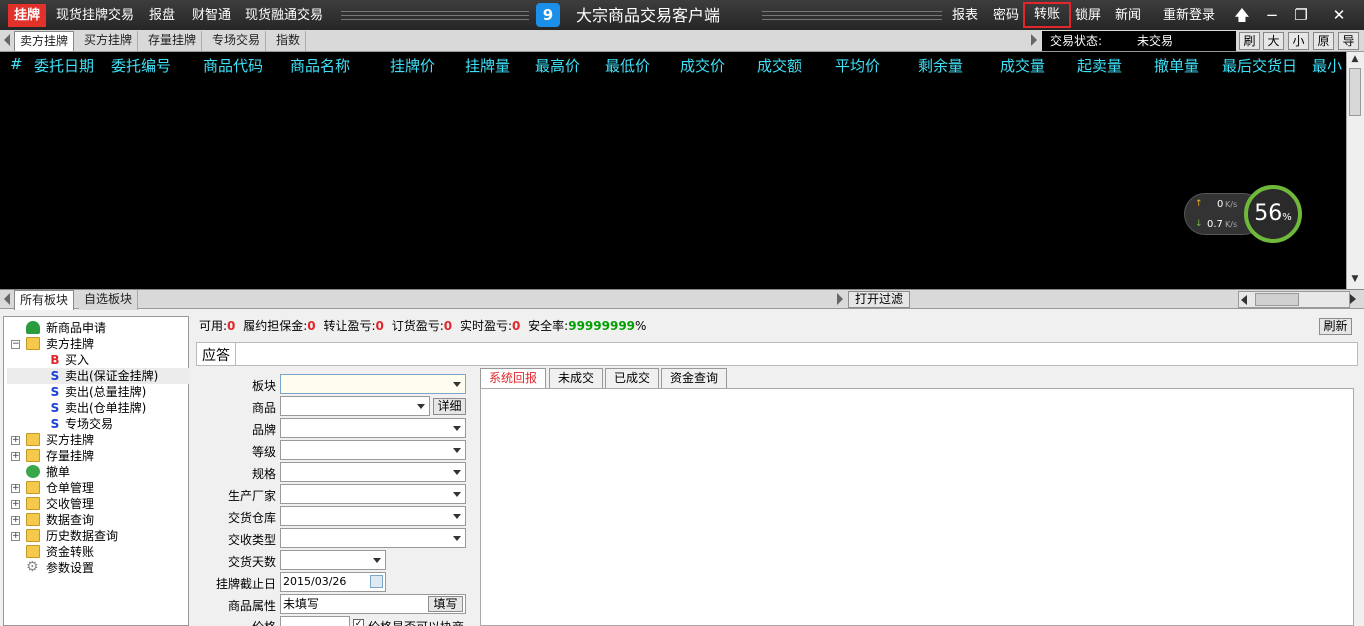  Describe the element at coordinates (1022, 65) in the screenshot. I see `column-header: 成交量` at that location.